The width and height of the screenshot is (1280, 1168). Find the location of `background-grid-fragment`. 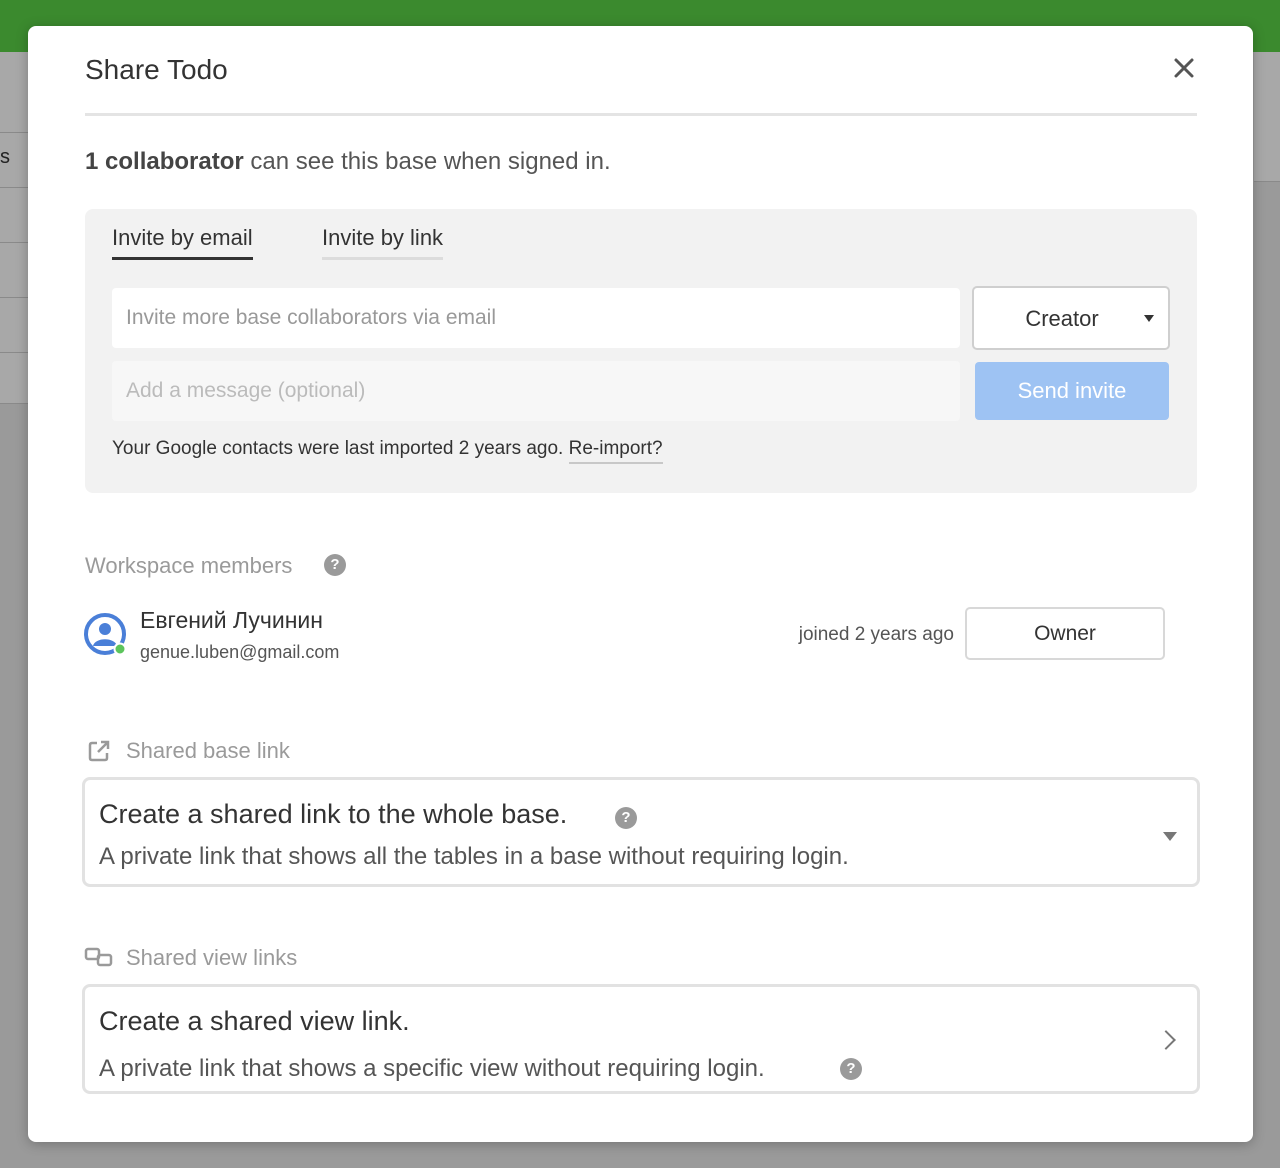

background-grid-fragment is located at coordinates (14, 228).